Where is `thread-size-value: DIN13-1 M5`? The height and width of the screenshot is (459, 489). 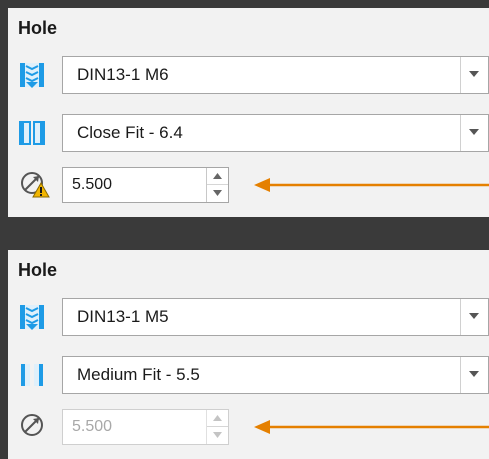
thread-size-value: DIN13-1 M5 is located at coordinates (123, 316).